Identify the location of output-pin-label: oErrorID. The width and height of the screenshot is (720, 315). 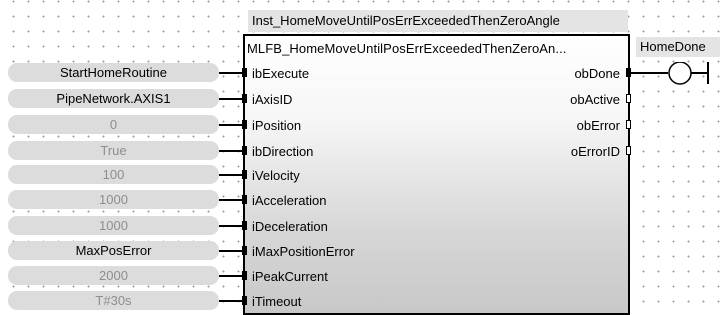
(595, 151).